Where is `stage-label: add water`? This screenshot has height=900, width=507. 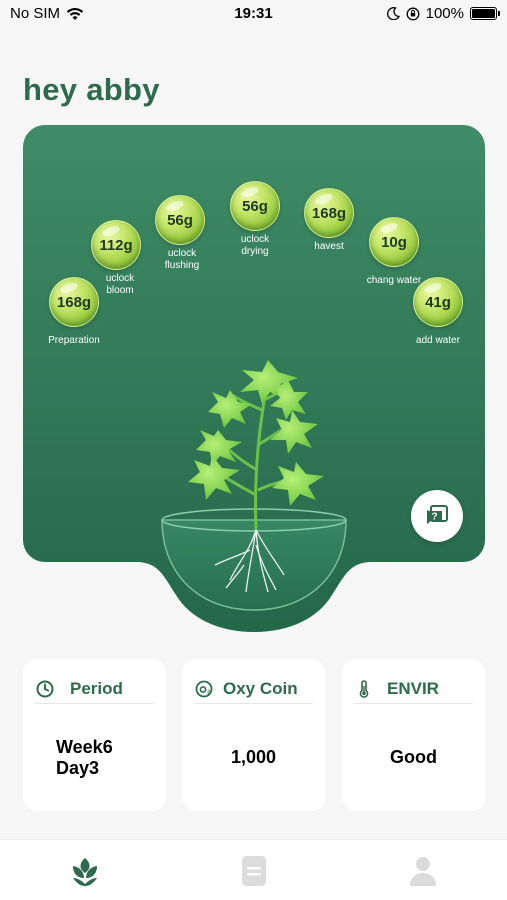
stage-label: add water is located at coordinates (438, 340).